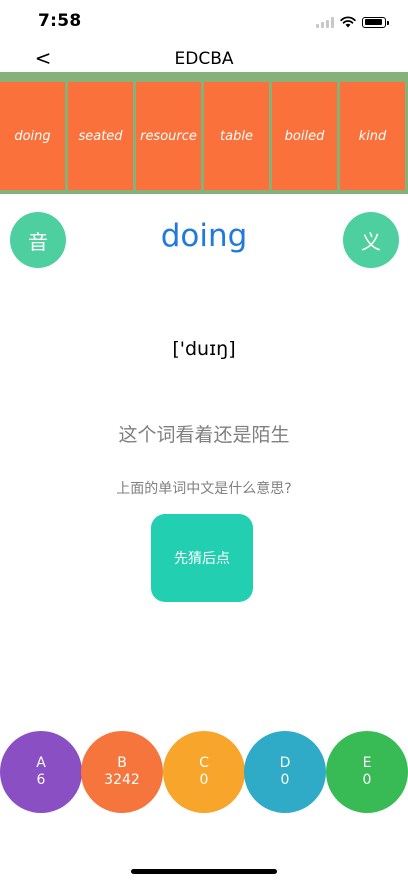 This screenshot has width=408, height=883. I want to click on word-tile-doing: doing, so click(32, 136).